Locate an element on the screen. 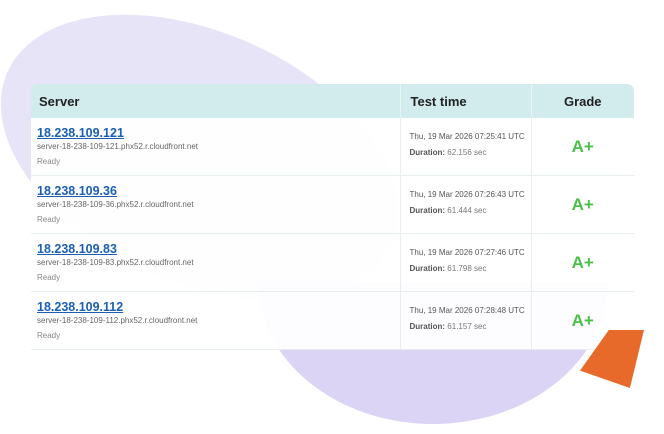  duration-line: Duration: 61.444 sec is located at coordinates (470, 211).